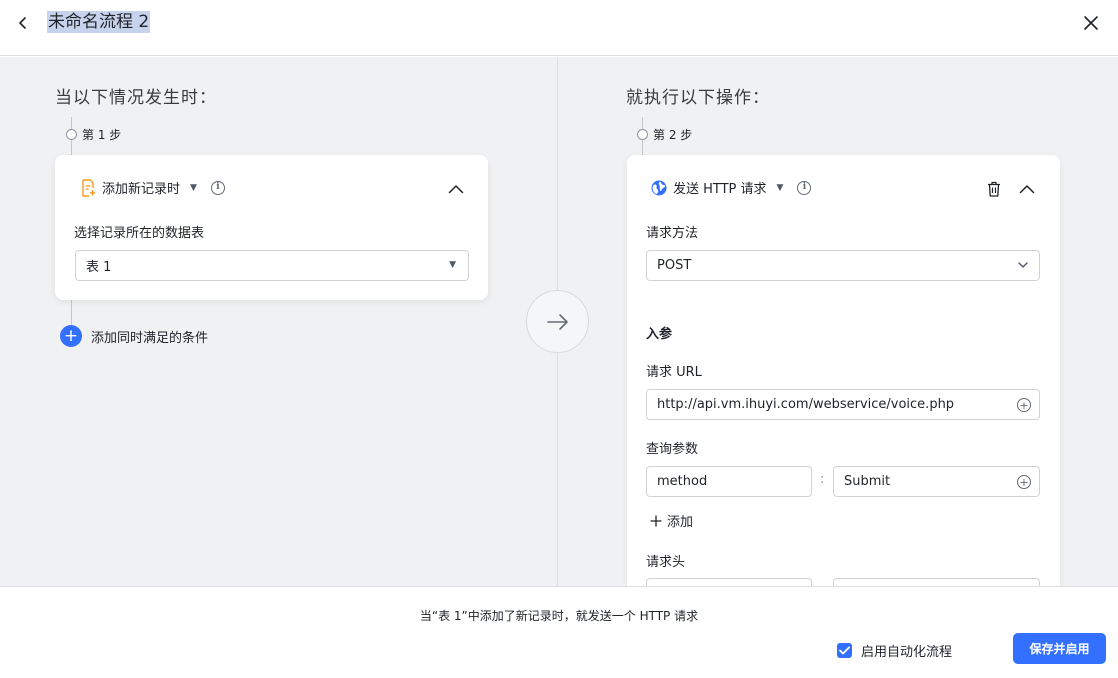 The image size is (1118, 678). Describe the element at coordinates (141, 189) in the screenshot. I see `trigger-card-title: 添加新记录时` at that location.